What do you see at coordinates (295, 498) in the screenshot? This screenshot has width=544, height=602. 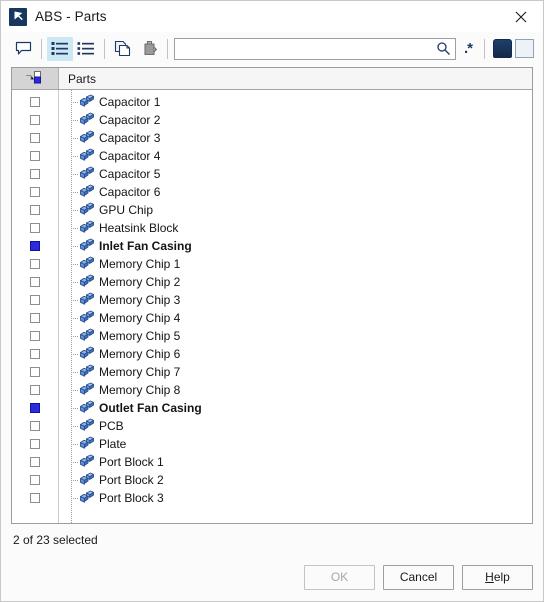 I see `list-item: Port Block 3` at bounding box center [295, 498].